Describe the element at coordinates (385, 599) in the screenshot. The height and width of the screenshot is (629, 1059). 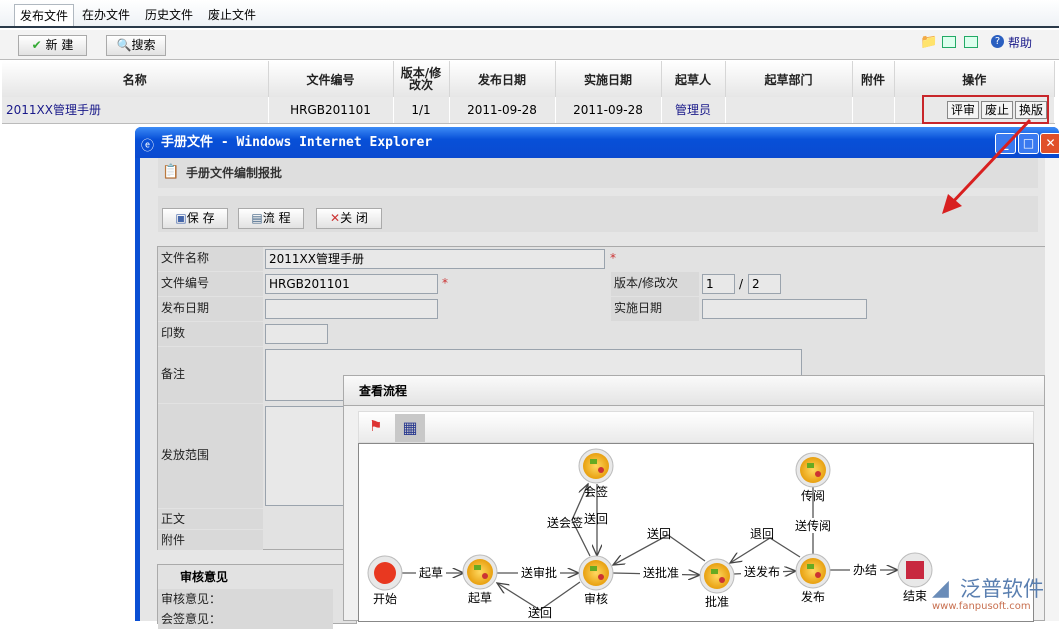
I see `node-label: 开始` at that location.